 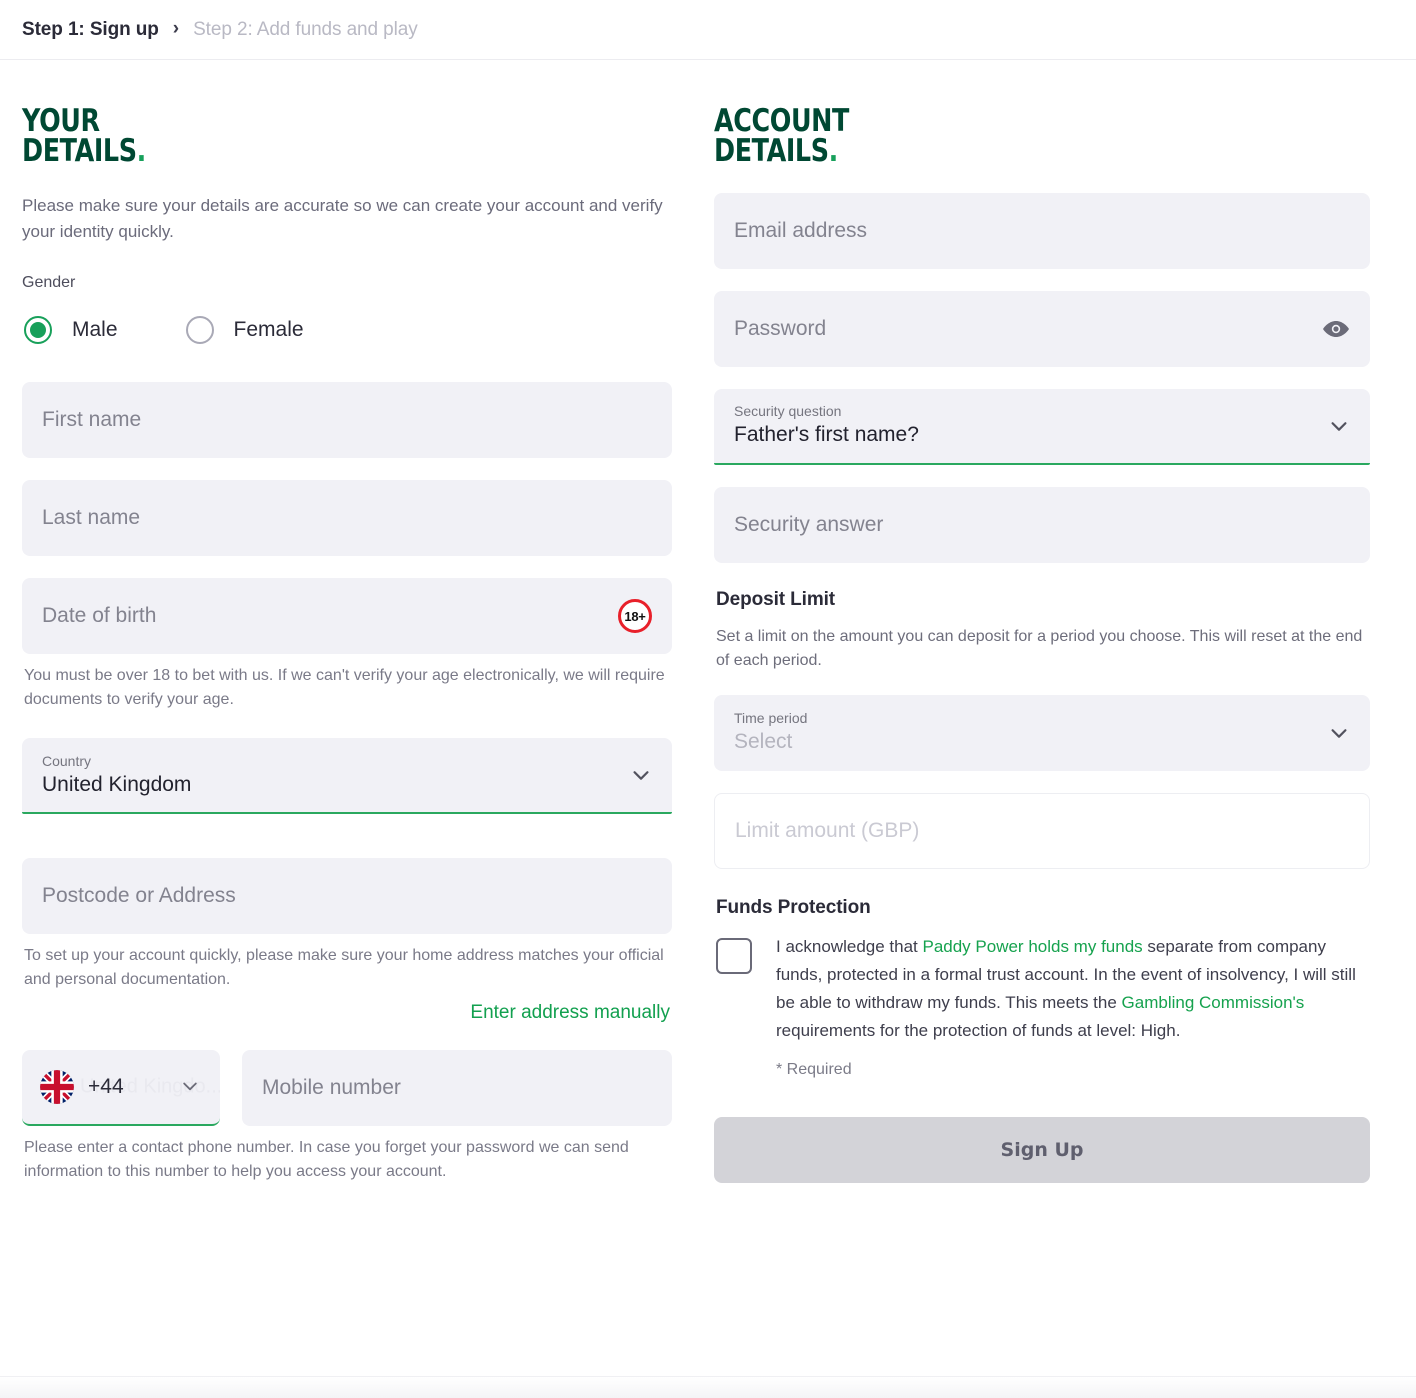 I want to click on bottom-divider, so click(x=708, y=1387).